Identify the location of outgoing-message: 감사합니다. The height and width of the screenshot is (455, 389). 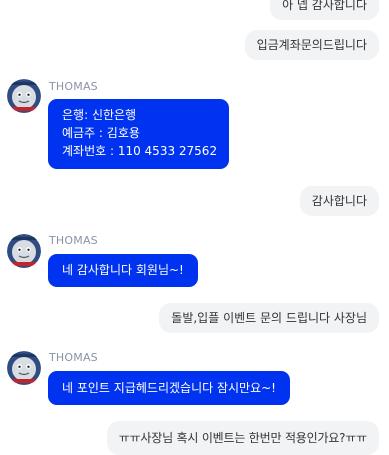
(339, 201).